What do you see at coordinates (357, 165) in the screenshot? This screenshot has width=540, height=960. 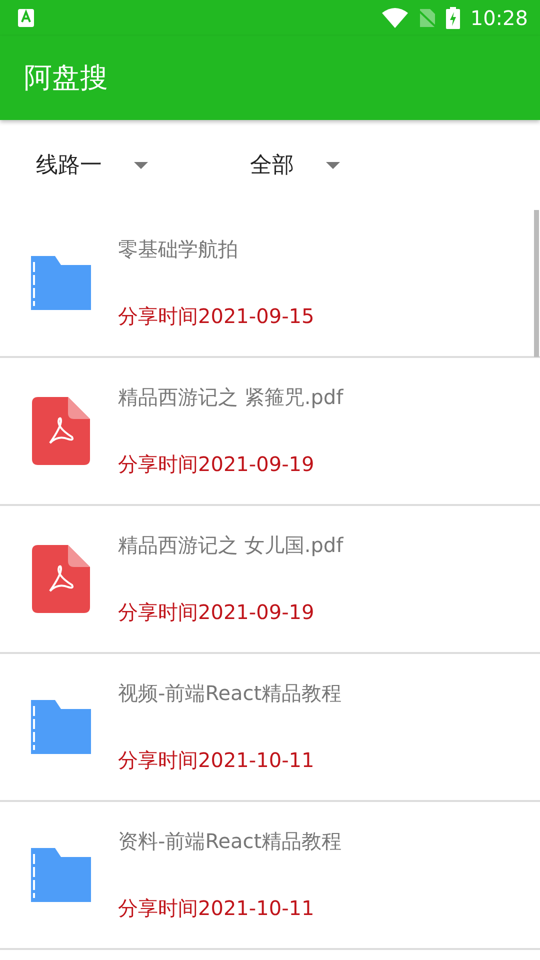 I see `filter-dropdown: 全部` at bounding box center [357, 165].